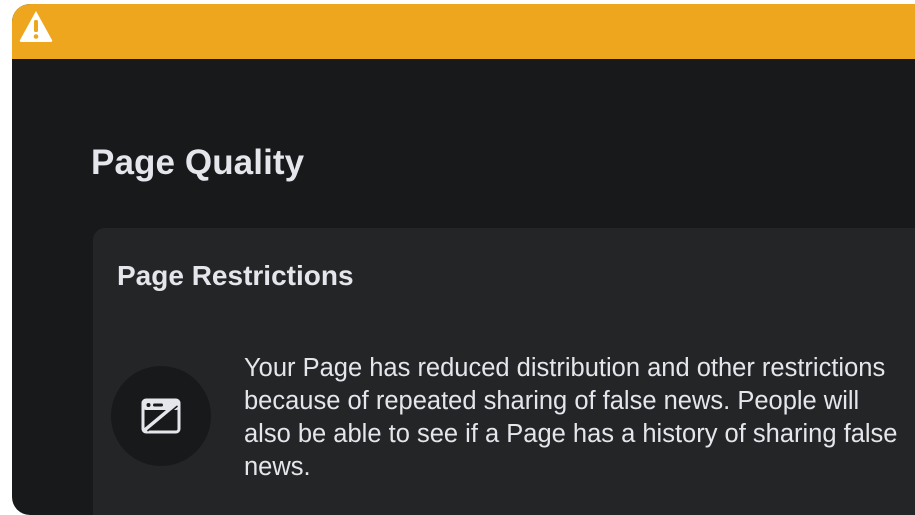  Describe the element at coordinates (36, 26) in the screenshot. I see `warning-triangle-icon` at that location.